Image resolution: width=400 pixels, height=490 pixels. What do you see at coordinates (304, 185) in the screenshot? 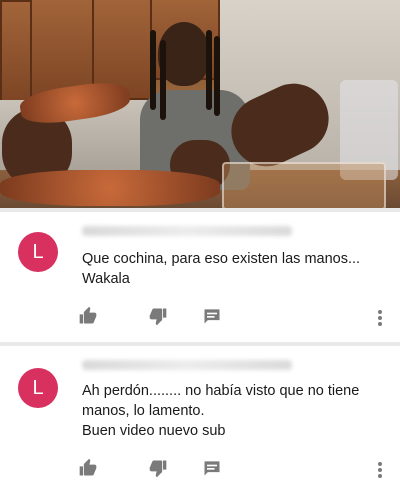
I see `glass-tray` at bounding box center [304, 185].